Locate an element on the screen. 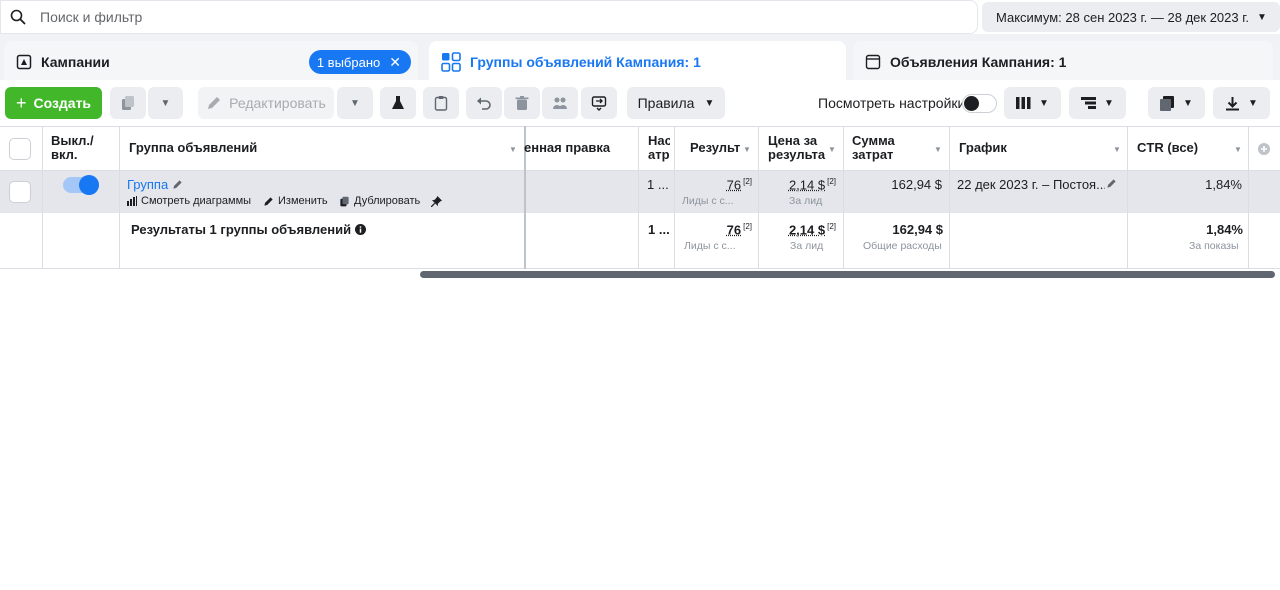  view-settings-label: Посмотреть настройки is located at coordinates (892, 103).